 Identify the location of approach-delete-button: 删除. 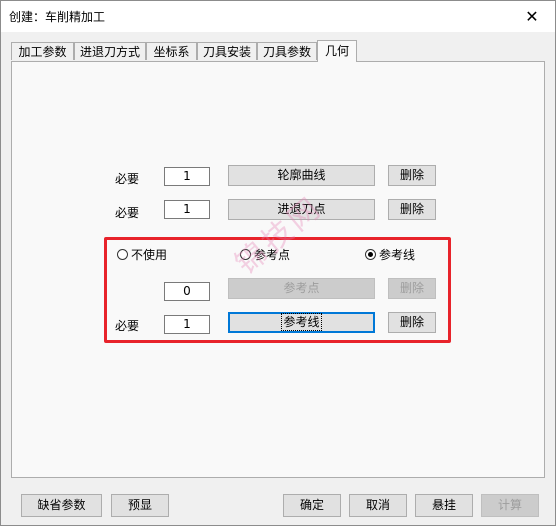
(412, 209).